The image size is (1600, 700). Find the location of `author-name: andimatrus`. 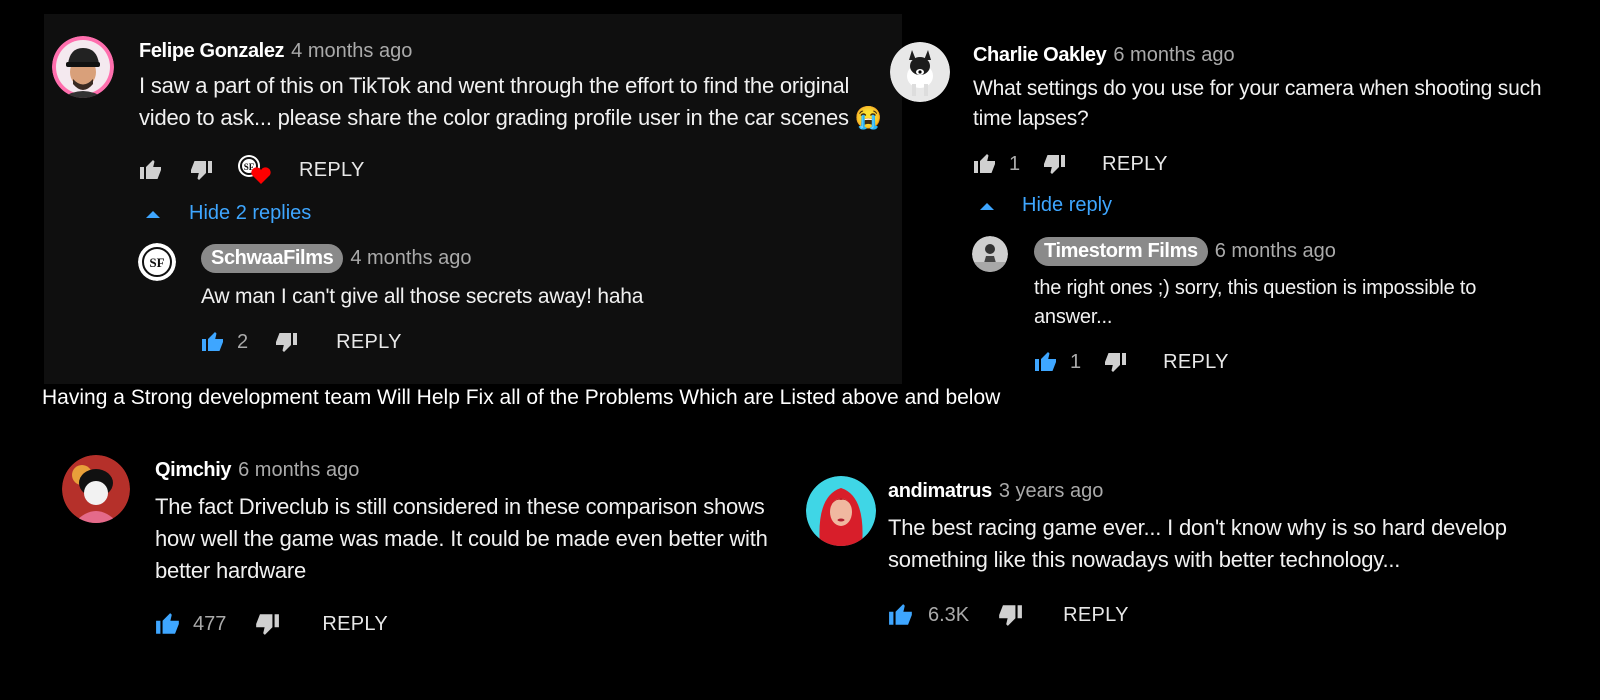

author-name: andimatrus is located at coordinates (940, 491).